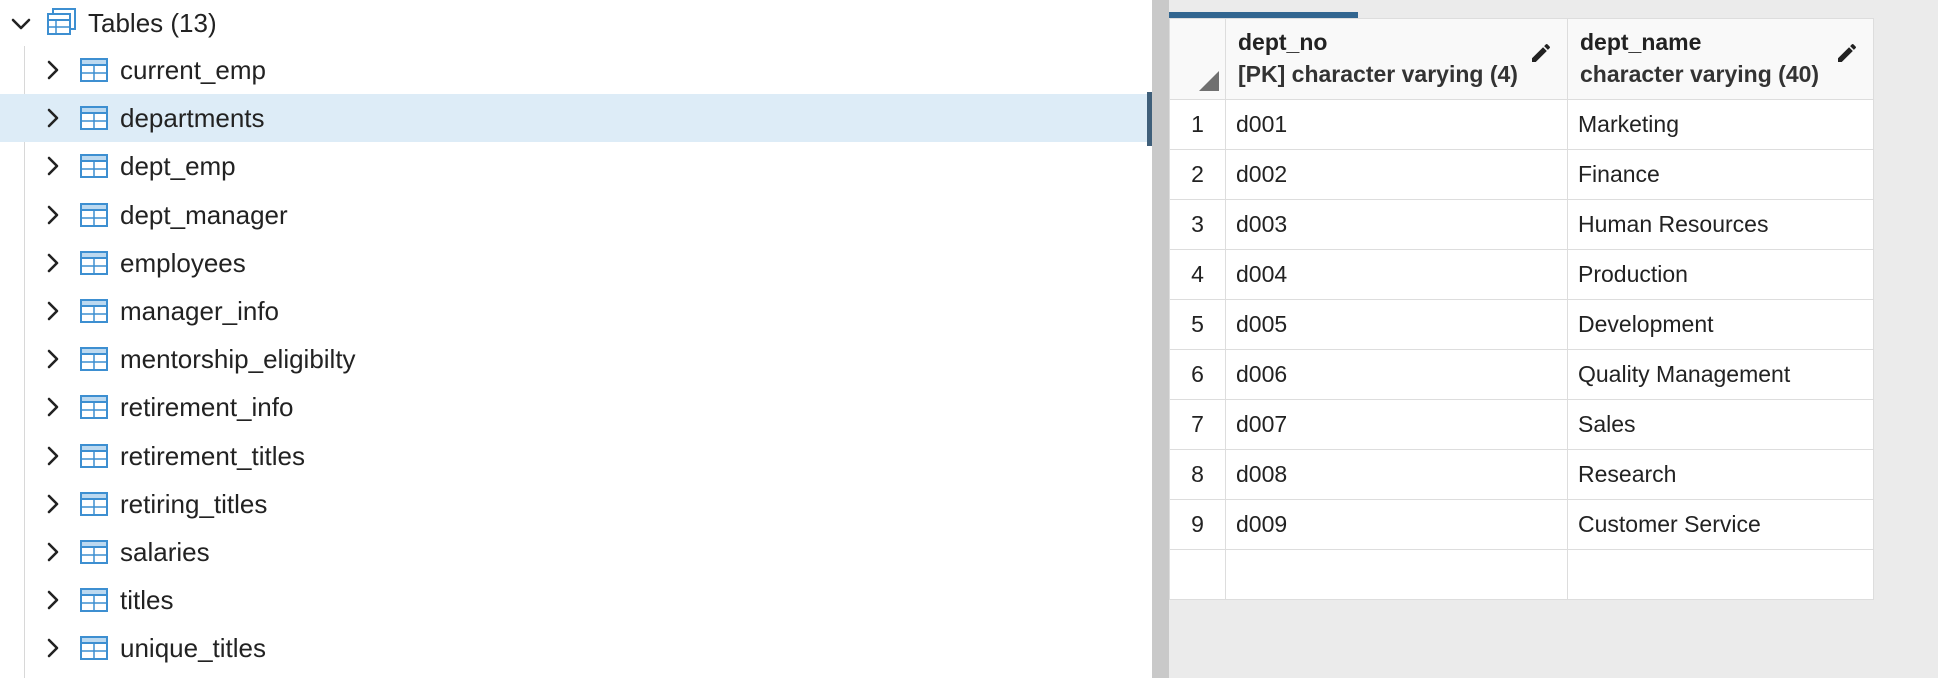 This screenshot has height=678, width=1938. I want to click on table-row: 9 d009 Customer Service, so click(1521, 524).